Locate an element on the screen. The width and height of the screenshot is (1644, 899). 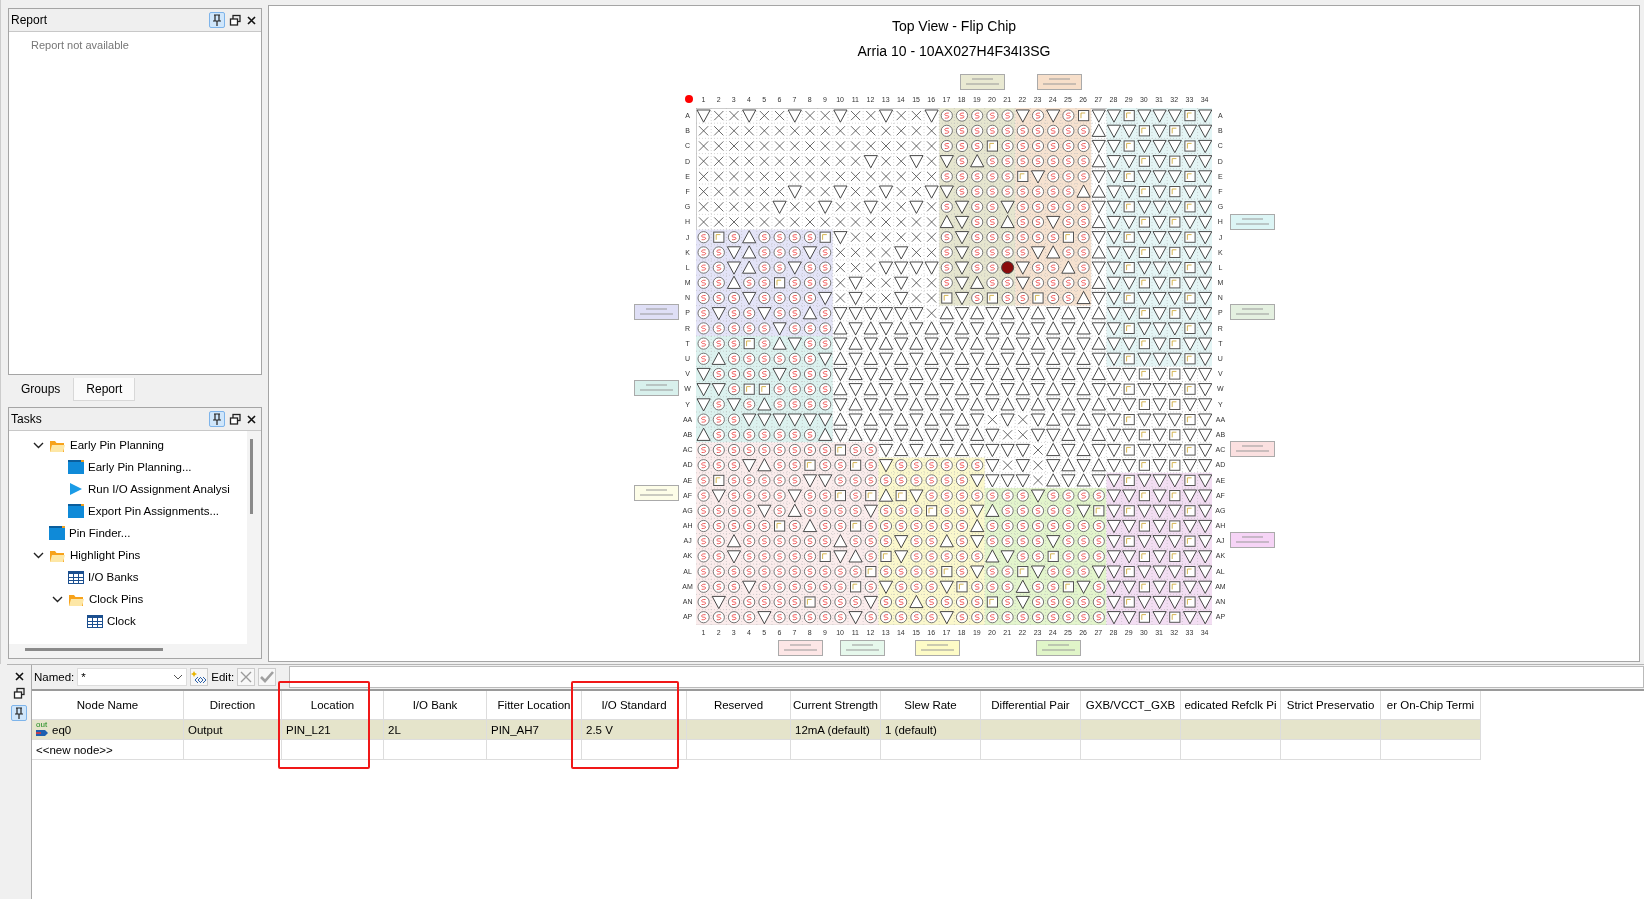
dot-icon is located at coordinates (688, 99).